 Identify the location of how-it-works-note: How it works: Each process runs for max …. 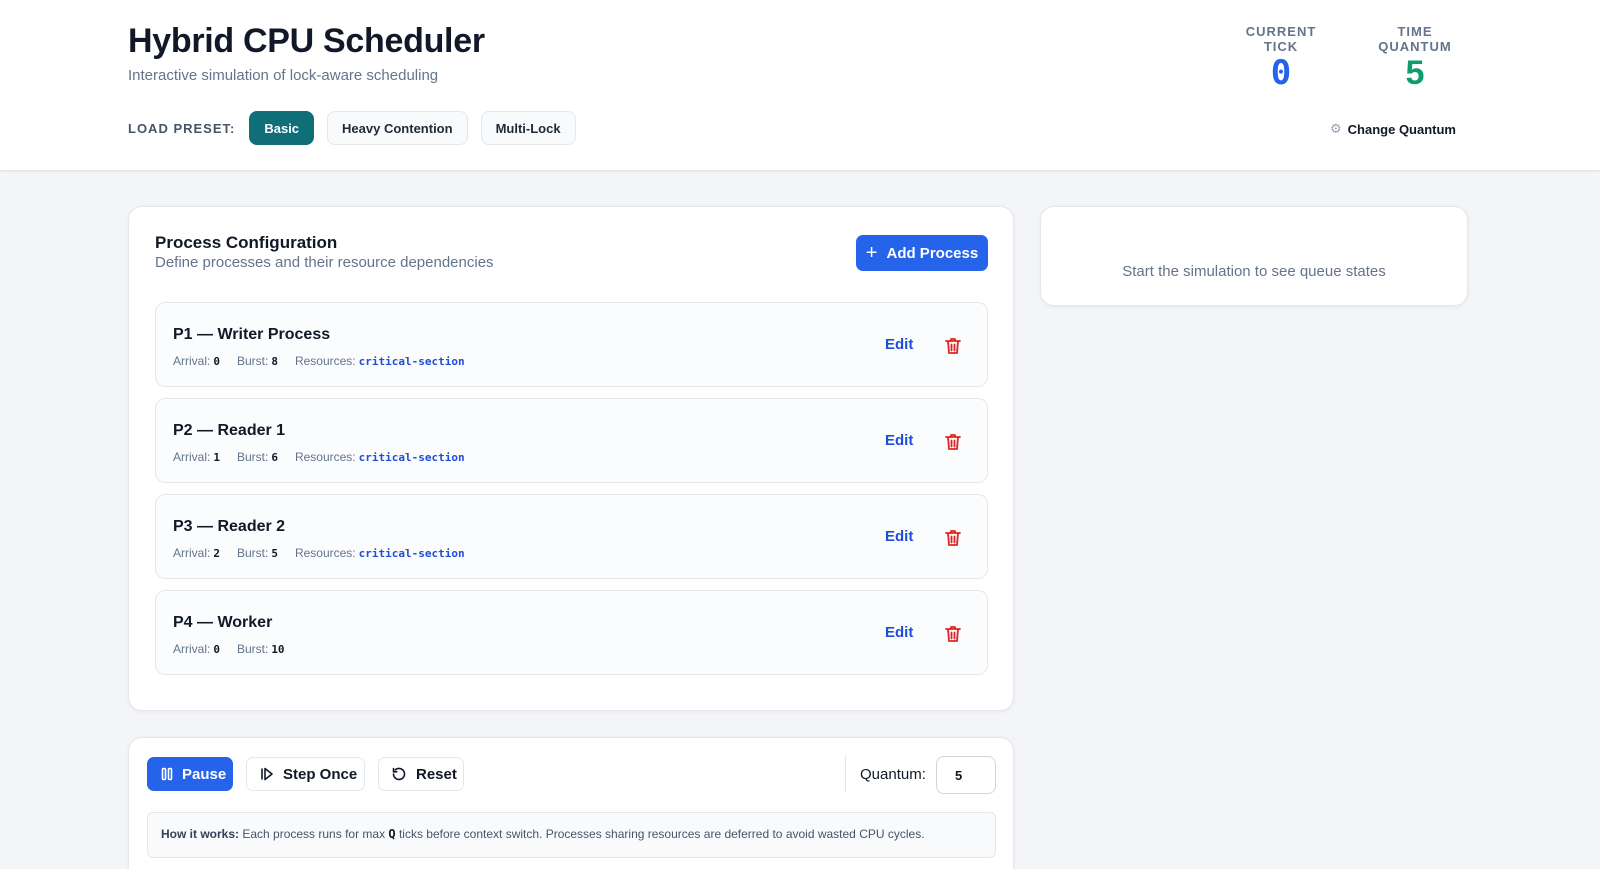
(571, 835).